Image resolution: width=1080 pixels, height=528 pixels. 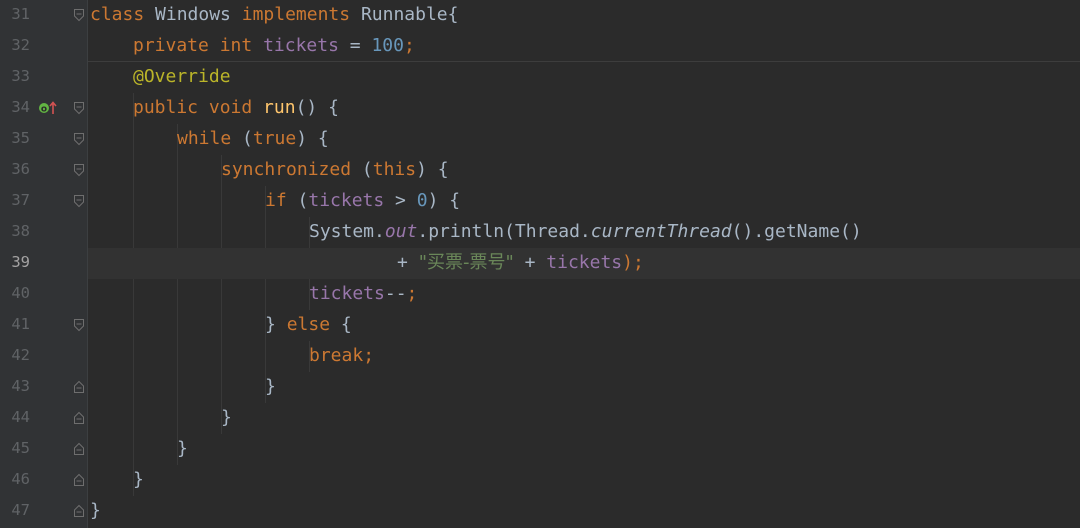 What do you see at coordinates (395, 293) in the screenshot?
I see `operator: --` at bounding box center [395, 293].